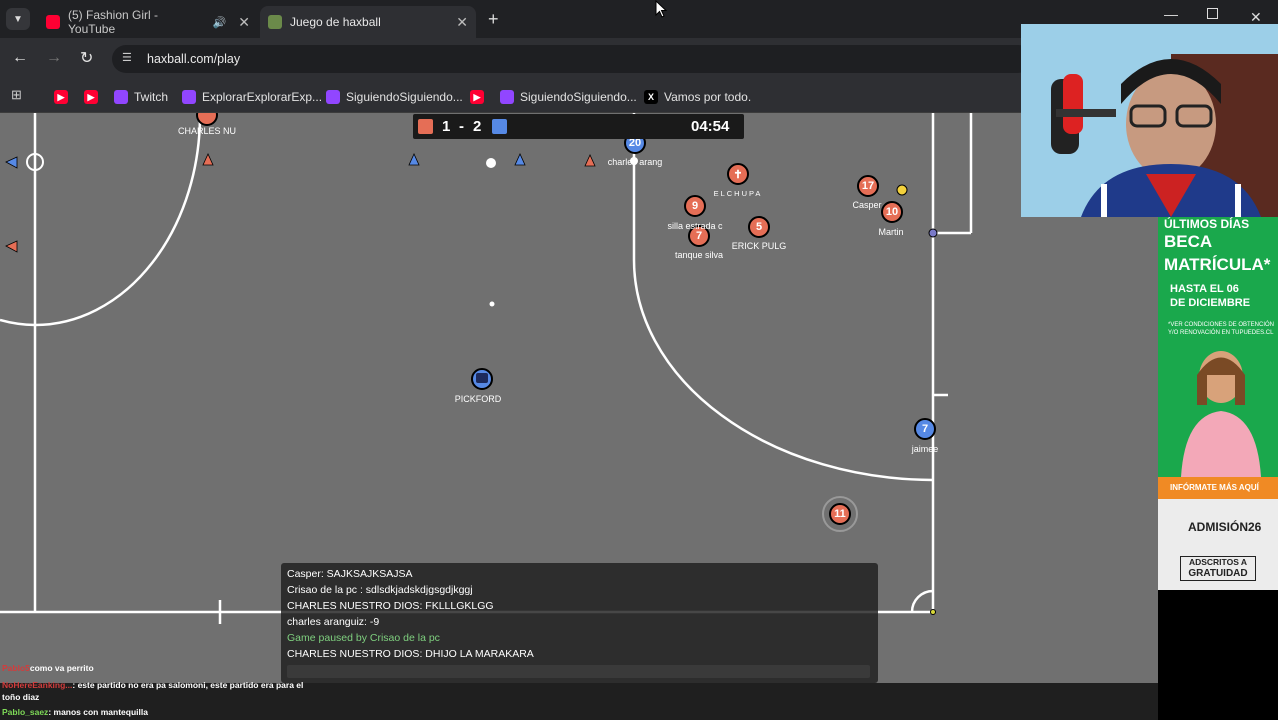 This screenshot has width=1278, height=720. Describe the element at coordinates (1218, 562) in the screenshot. I see `ad-badge-line: ADSCRITOS A` at that location.